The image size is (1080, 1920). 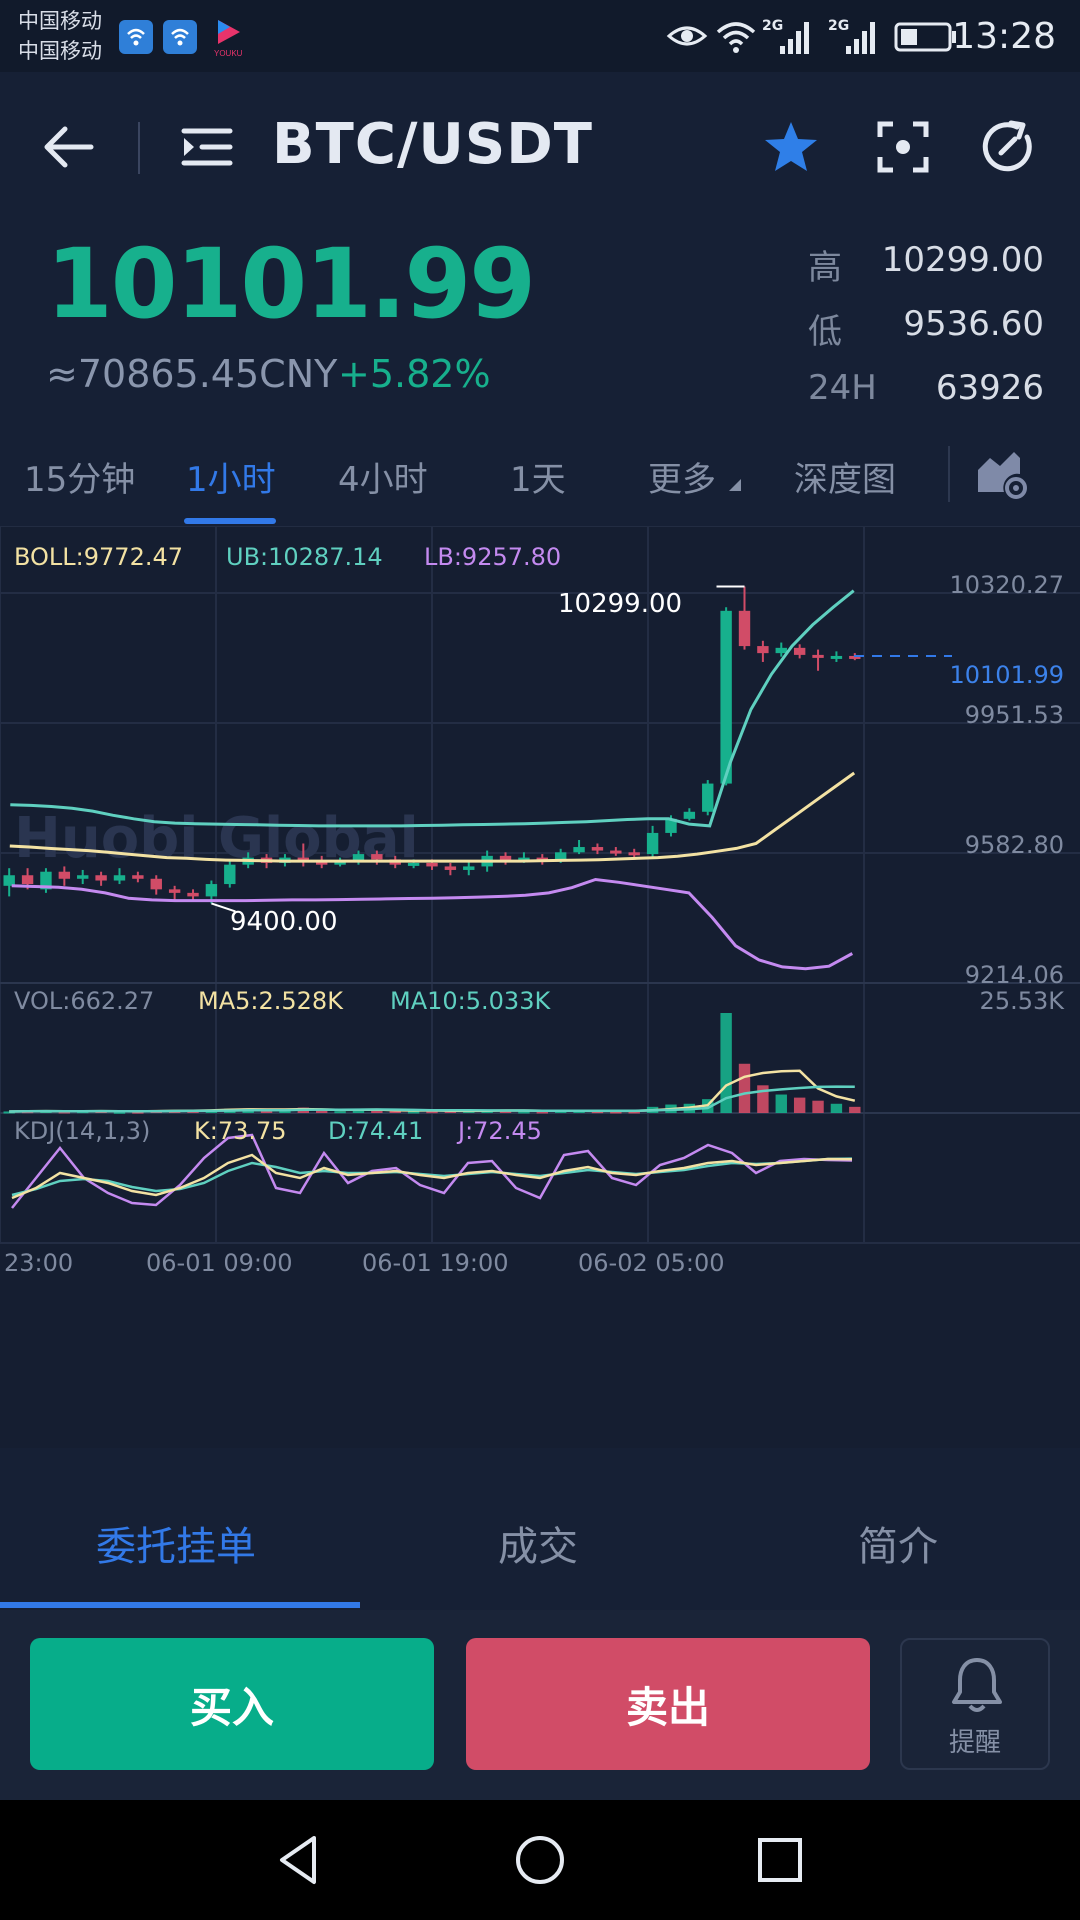 I want to click on chart-settings-icon, so click(x=1002, y=475).